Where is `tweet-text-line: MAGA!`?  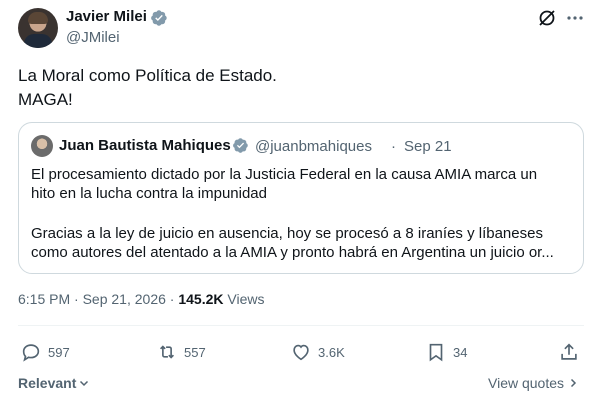
tweet-text-line: MAGA! is located at coordinates (45, 99).